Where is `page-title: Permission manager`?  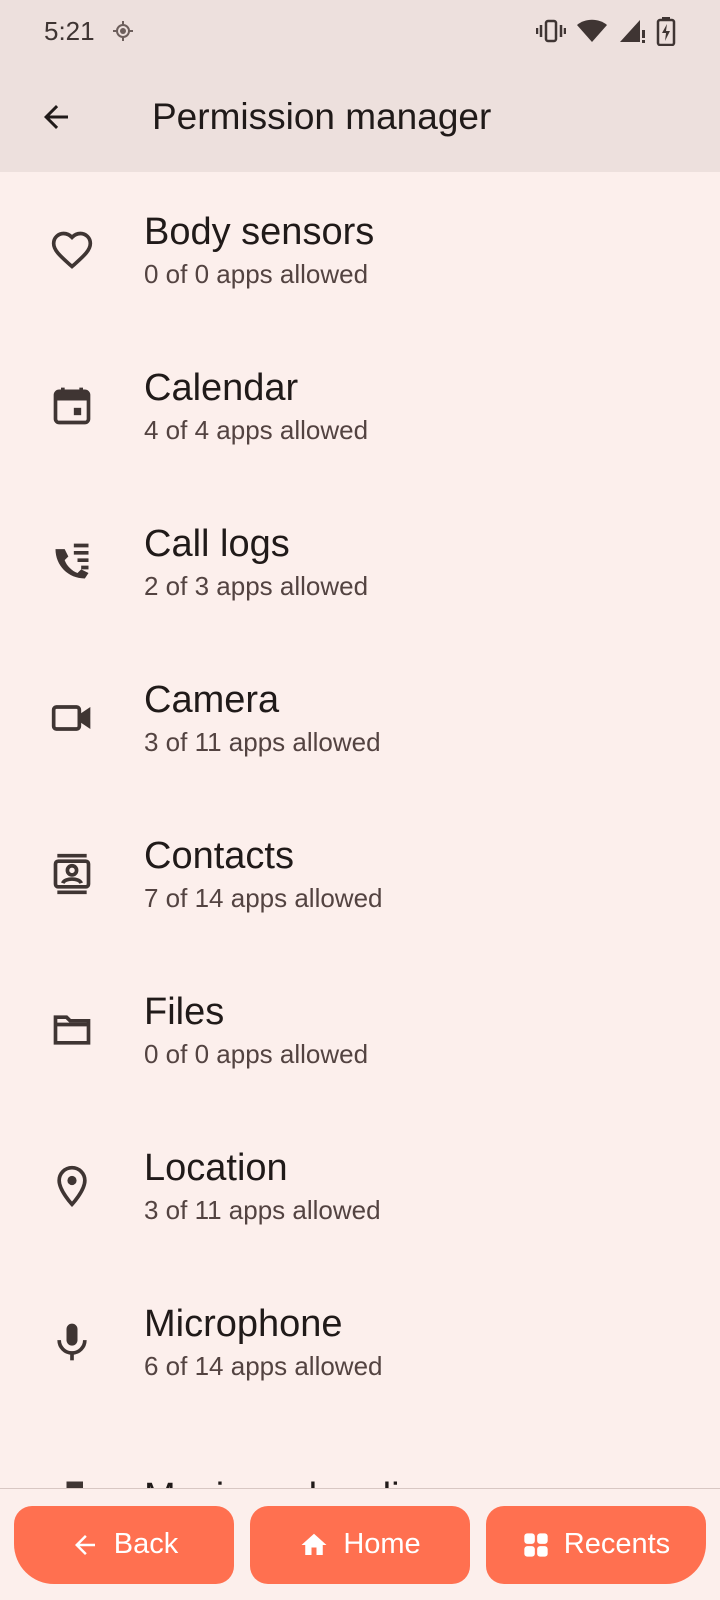
page-title: Permission manager is located at coordinates (322, 116).